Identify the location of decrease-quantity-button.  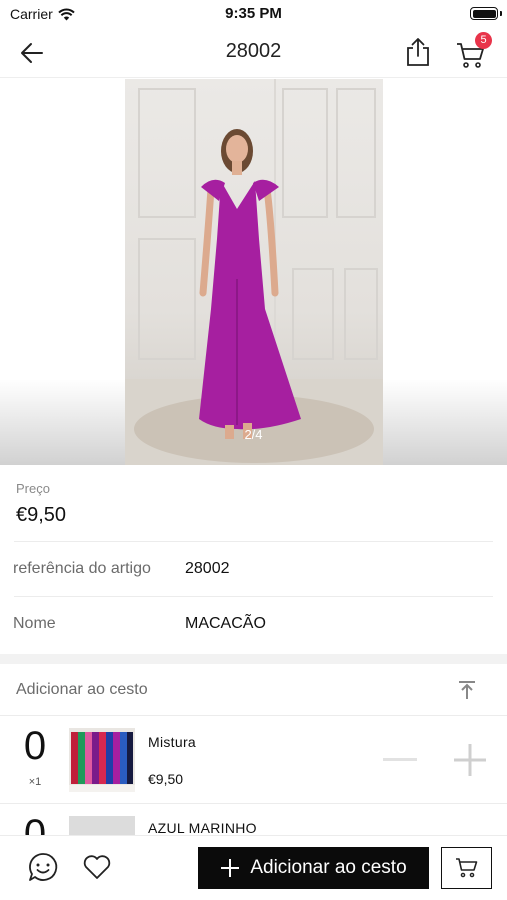
(400, 760).